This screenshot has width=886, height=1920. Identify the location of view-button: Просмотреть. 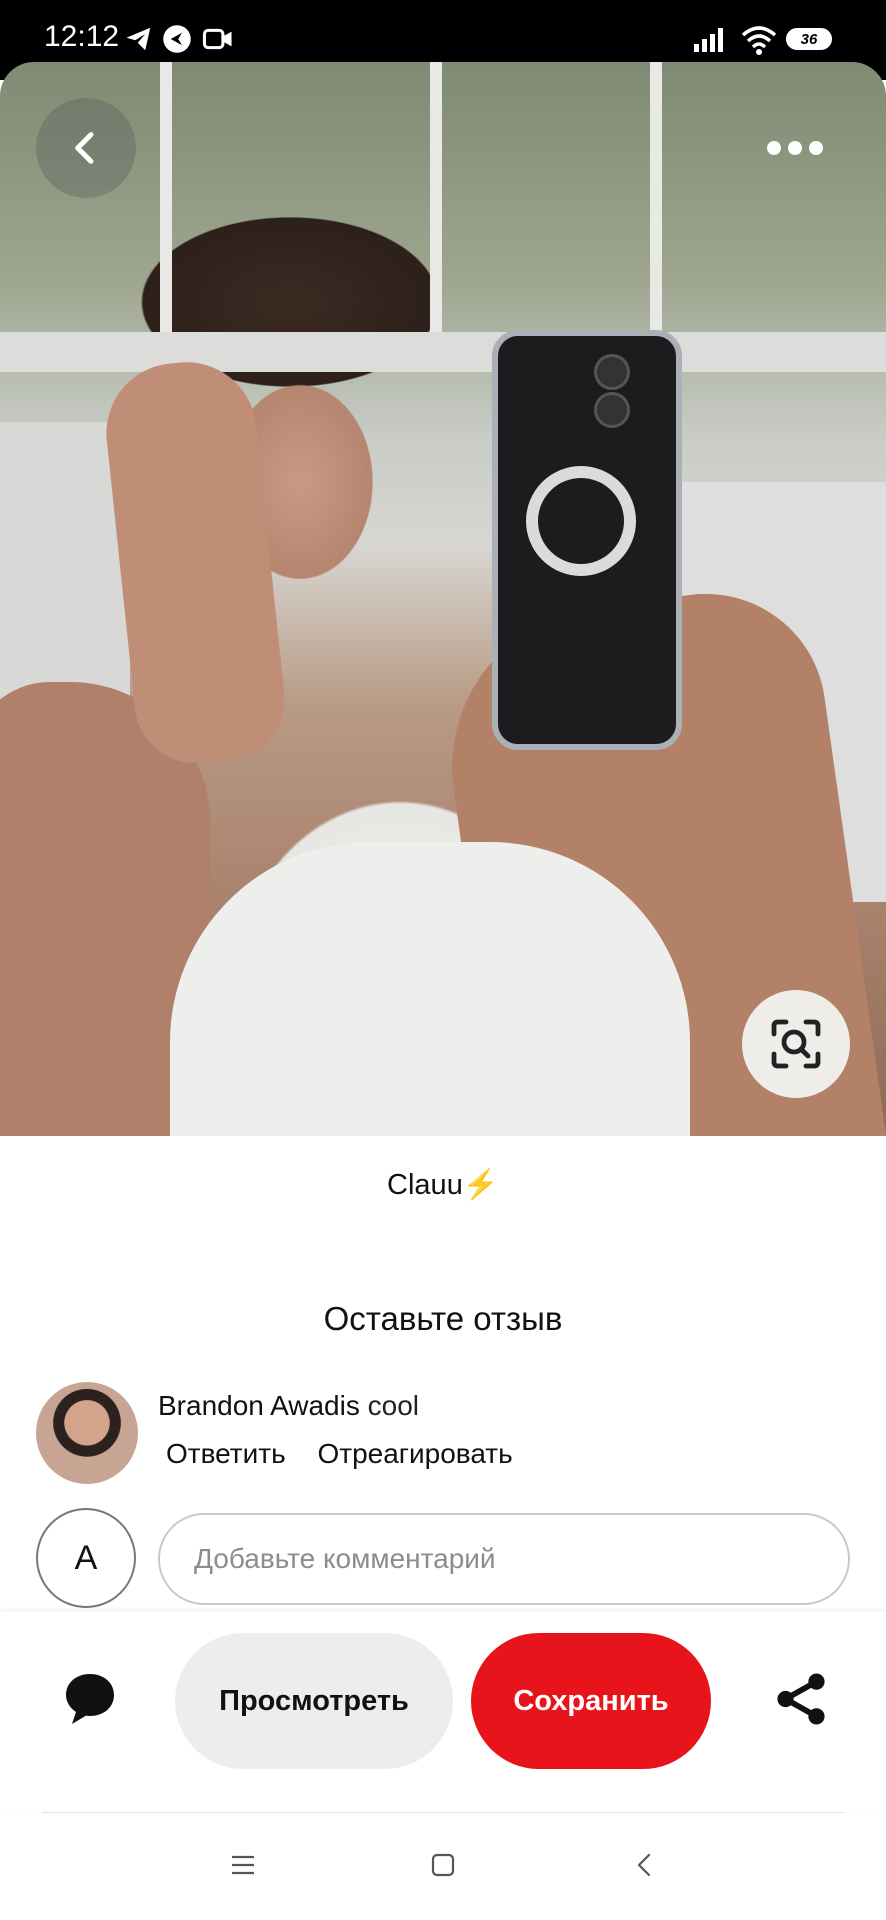
(314, 1701).